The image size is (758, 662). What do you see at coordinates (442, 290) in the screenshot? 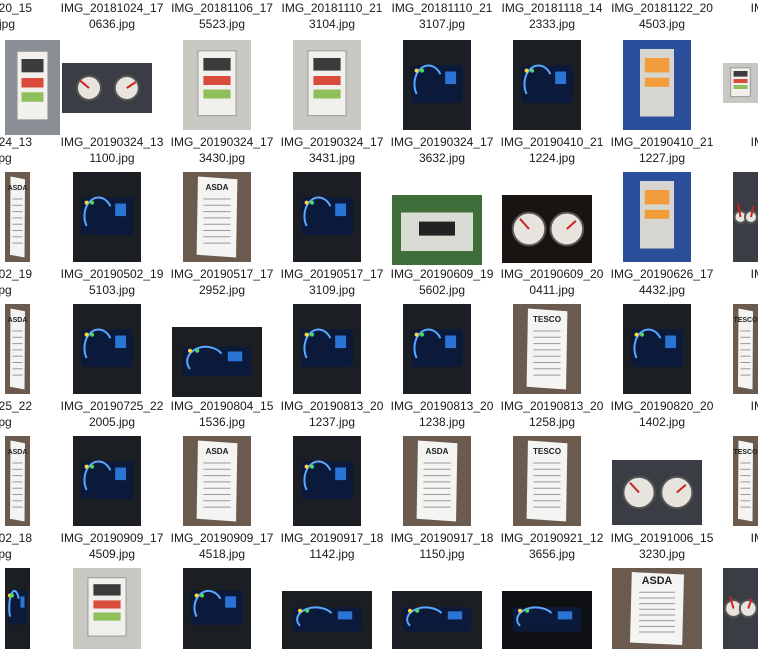
I see `file-name-line: 5602.jpg` at bounding box center [442, 290].